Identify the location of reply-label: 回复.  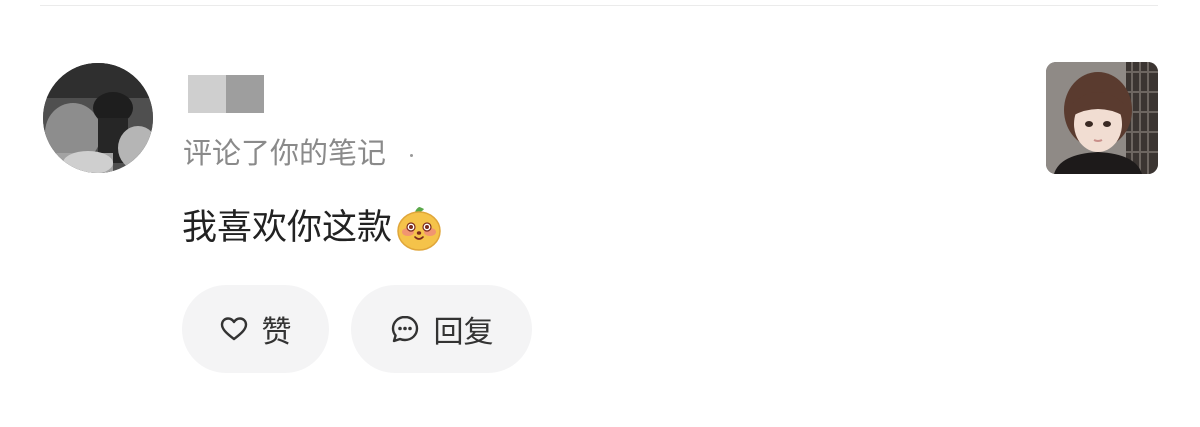
(463, 332).